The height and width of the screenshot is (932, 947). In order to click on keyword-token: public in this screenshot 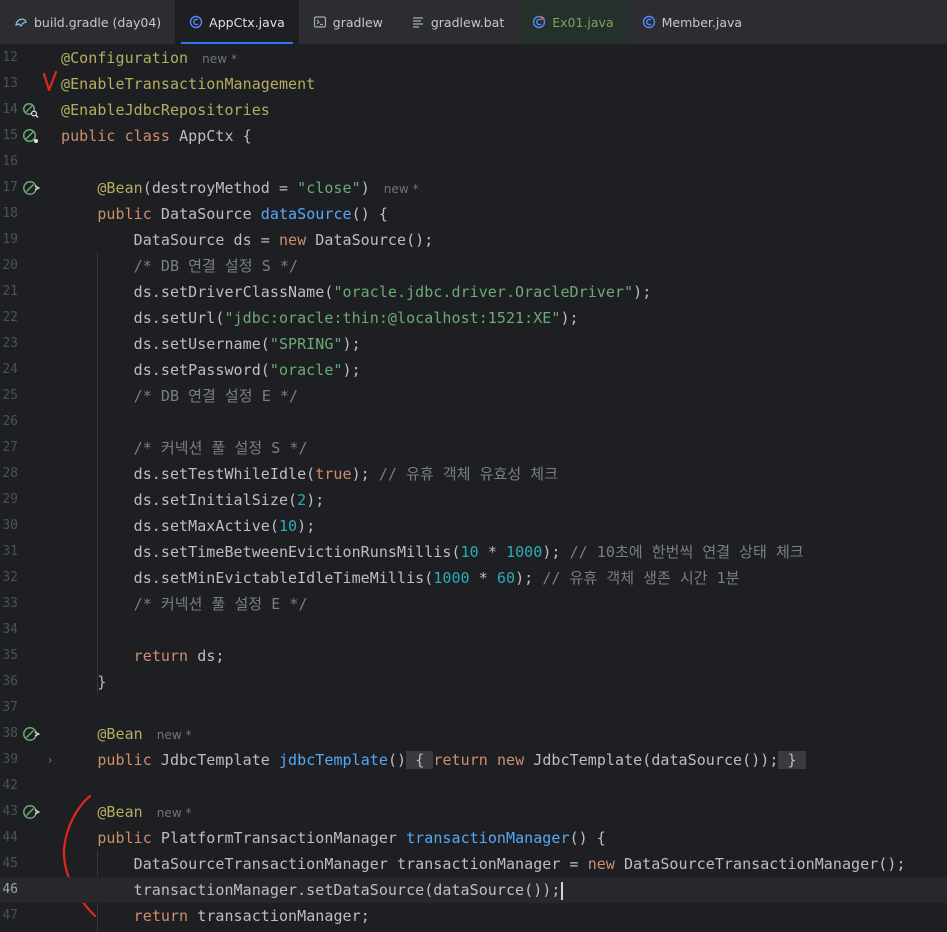, I will do `click(129, 214)`.